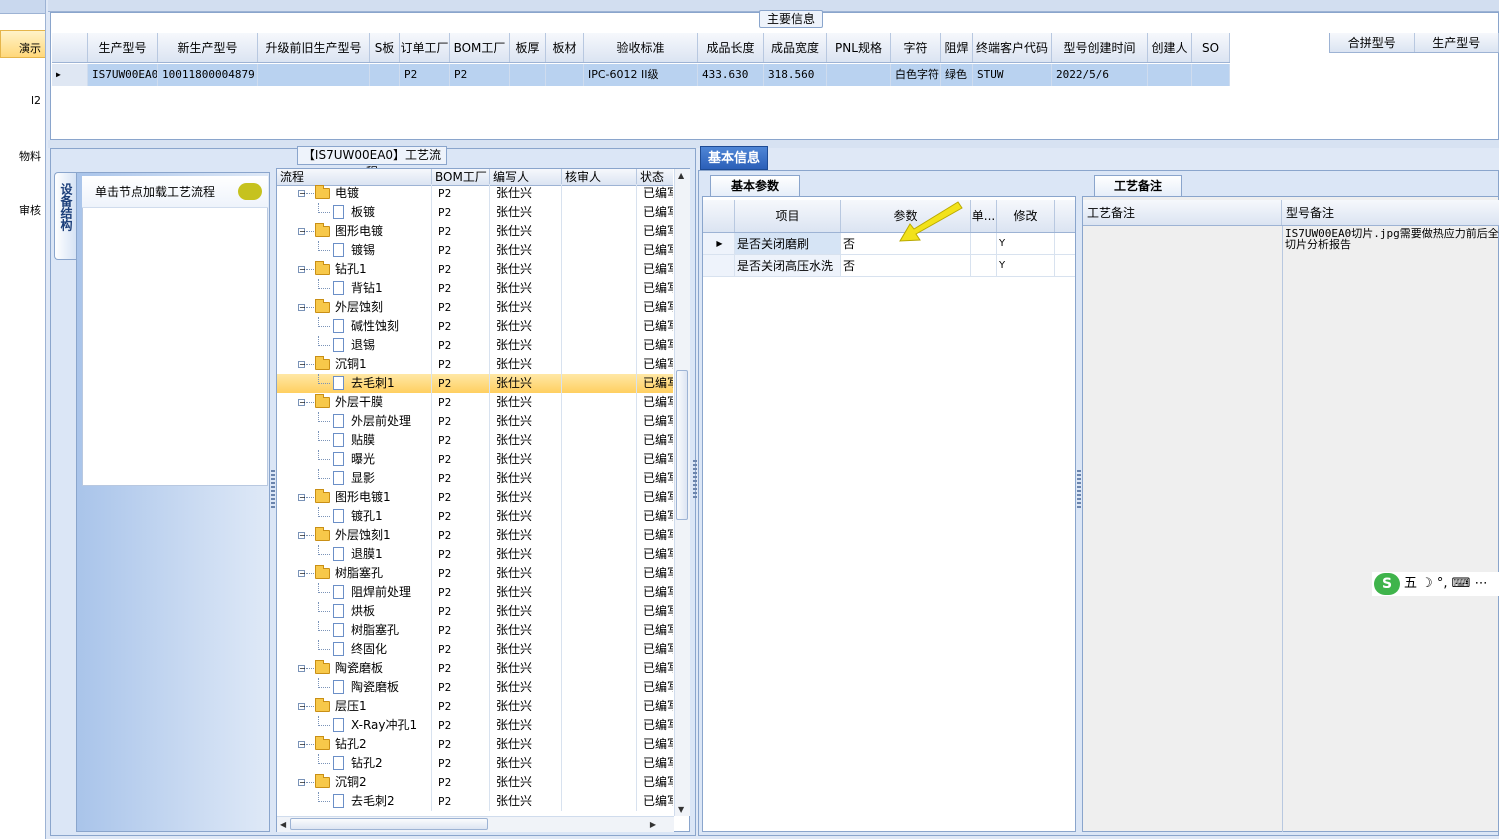 The width and height of the screenshot is (1499, 839). What do you see at coordinates (957, 47) in the screenshot?
I see `main-col-header: 阻焊` at bounding box center [957, 47].